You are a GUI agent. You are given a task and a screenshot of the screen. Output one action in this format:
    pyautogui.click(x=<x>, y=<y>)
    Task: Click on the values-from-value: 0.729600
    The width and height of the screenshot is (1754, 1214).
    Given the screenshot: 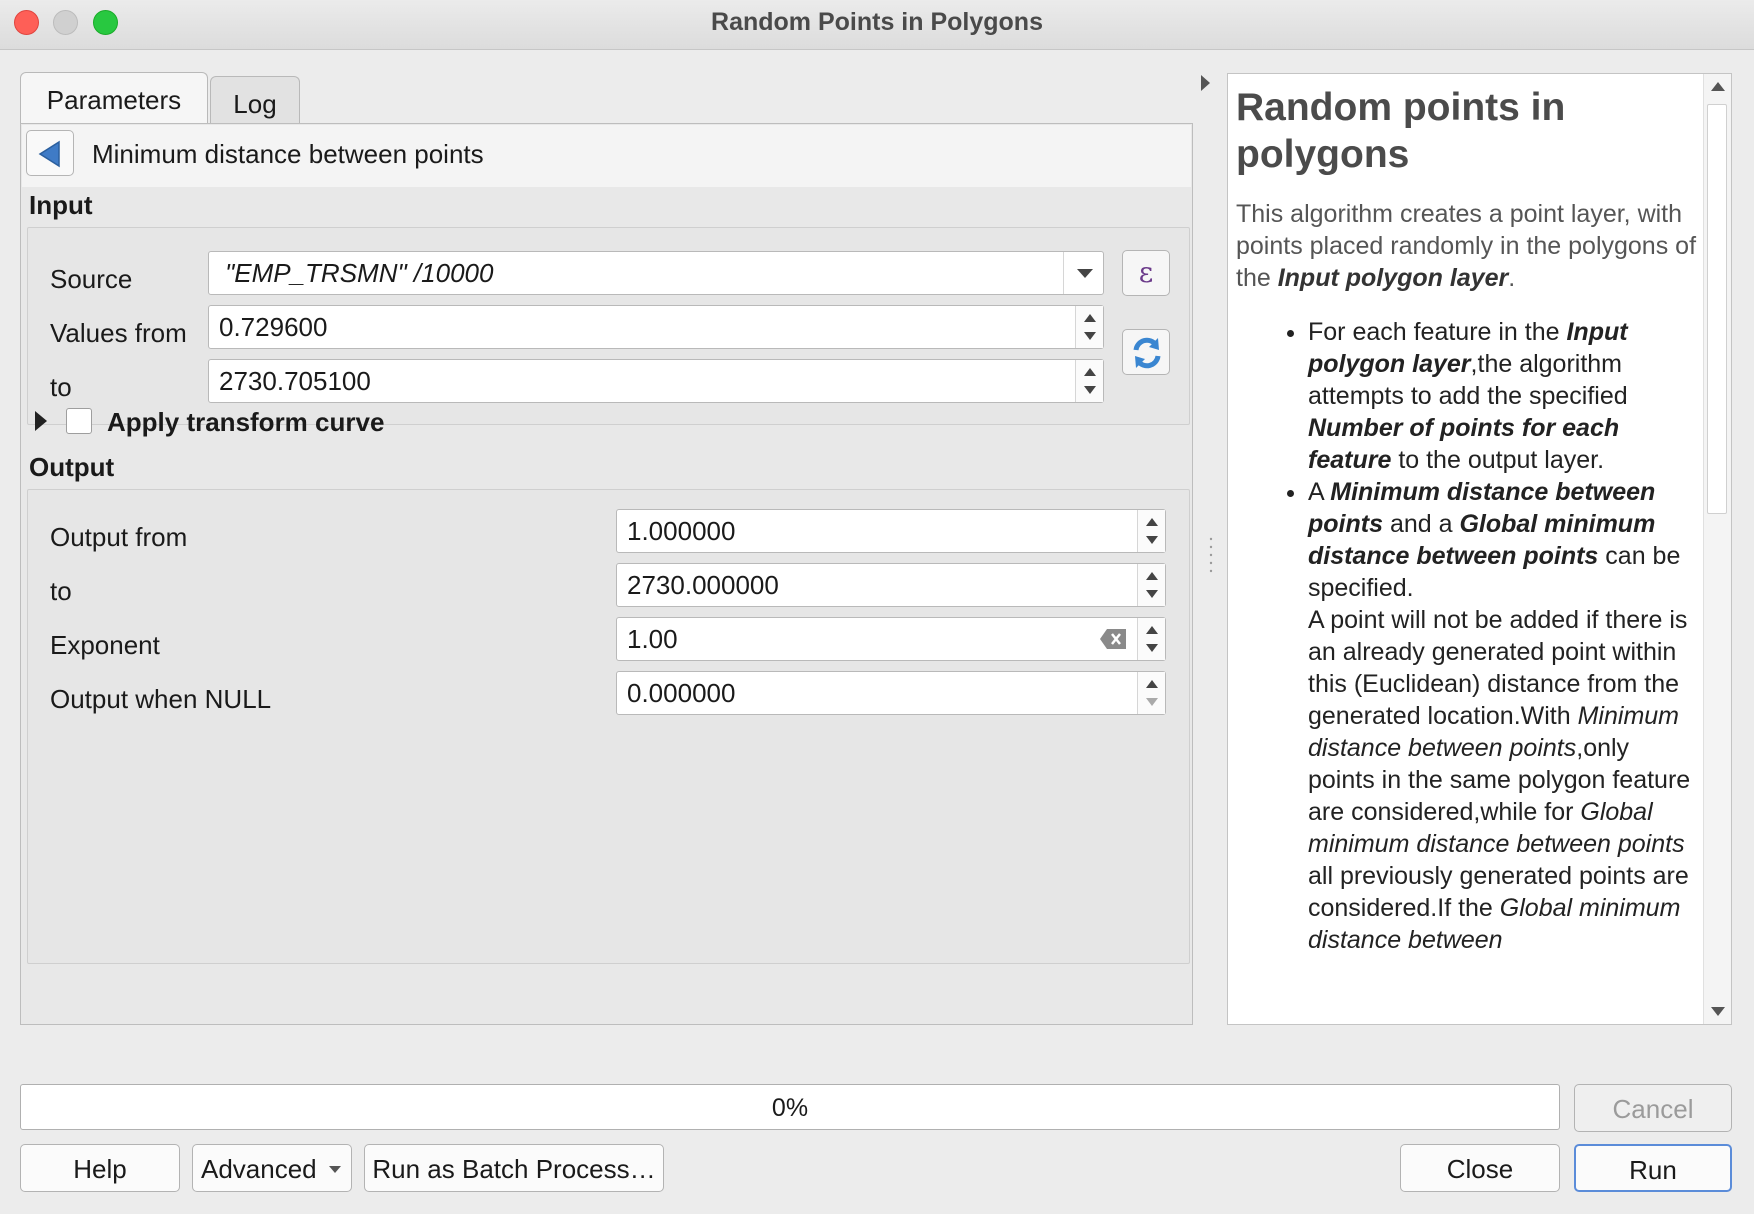 What is the action you would take?
    pyautogui.click(x=273, y=327)
    